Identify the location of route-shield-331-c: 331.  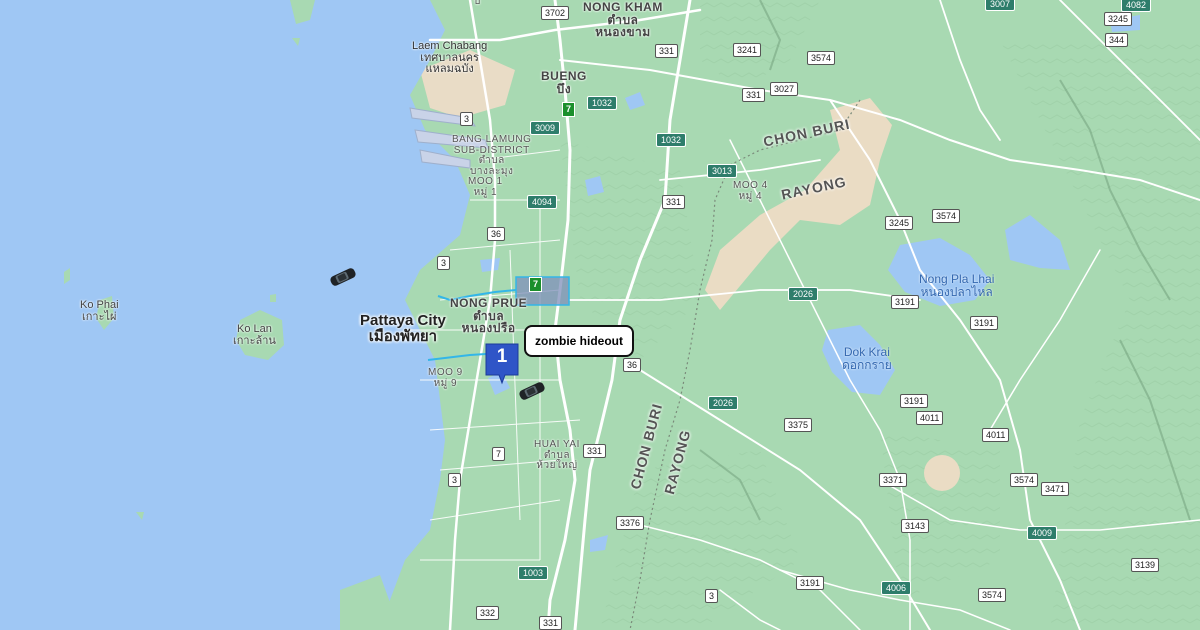
(674, 202).